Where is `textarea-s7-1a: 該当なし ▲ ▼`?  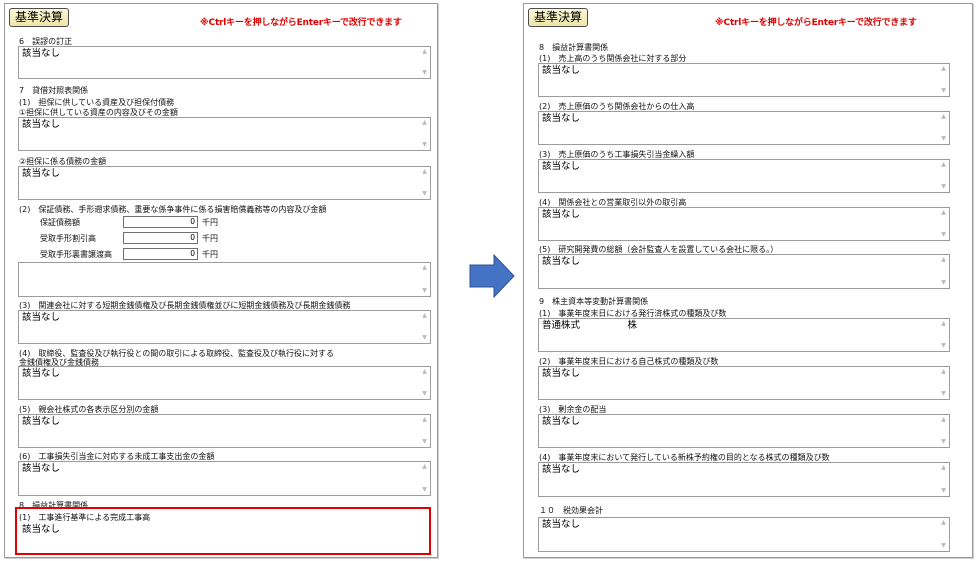 textarea-s7-1a: 該当なし ▲ ▼ is located at coordinates (224, 134).